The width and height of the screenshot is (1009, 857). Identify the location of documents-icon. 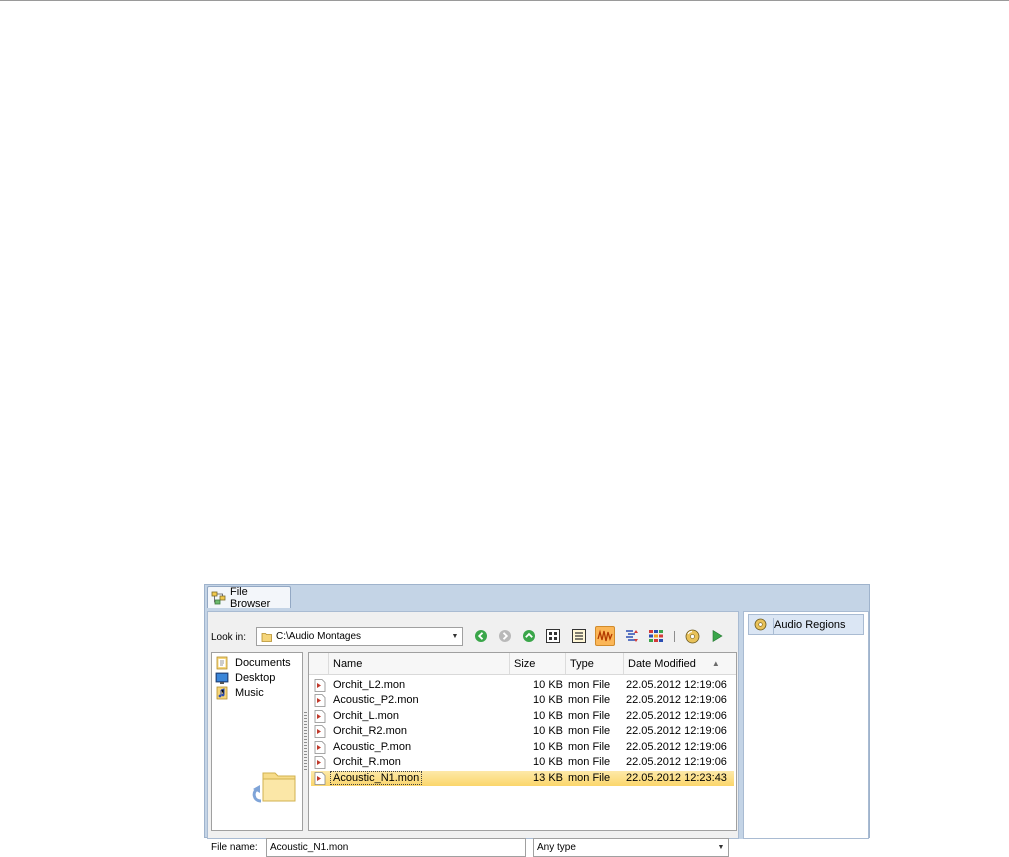
(222, 663).